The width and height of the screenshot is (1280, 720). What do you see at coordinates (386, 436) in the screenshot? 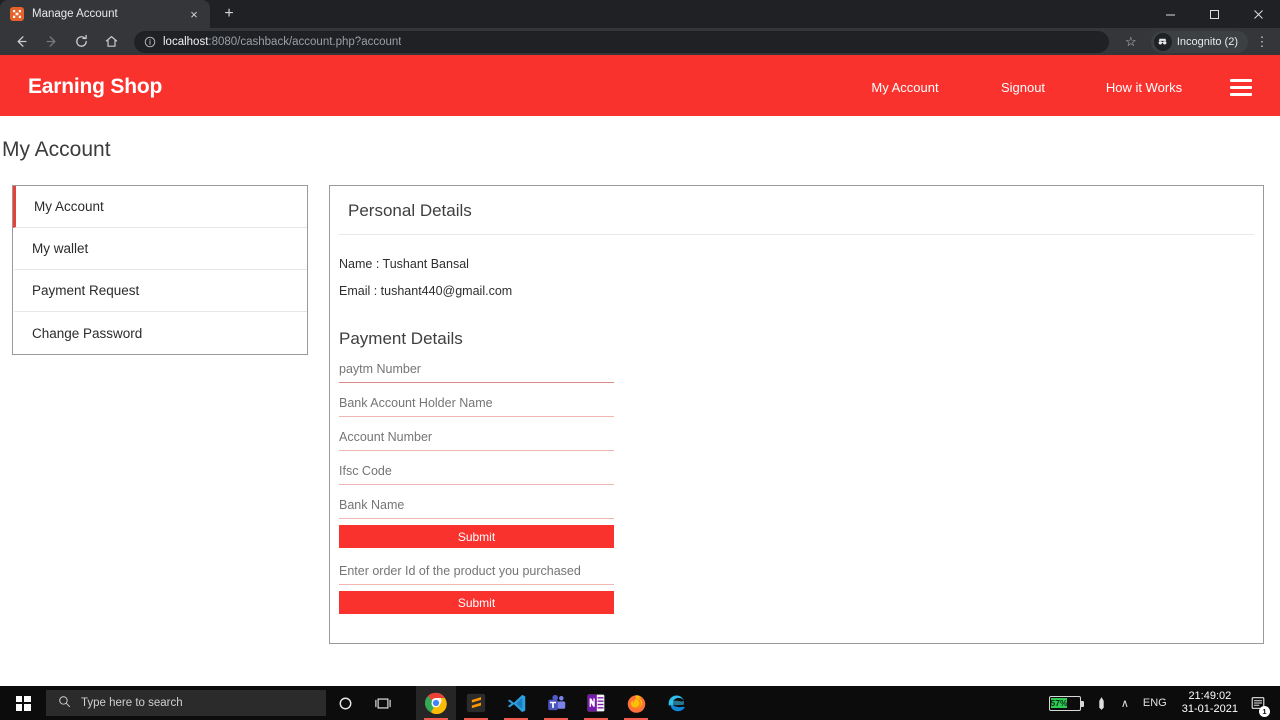
I see `account-number-placeholder: Account Number` at bounding box center [386, 436].